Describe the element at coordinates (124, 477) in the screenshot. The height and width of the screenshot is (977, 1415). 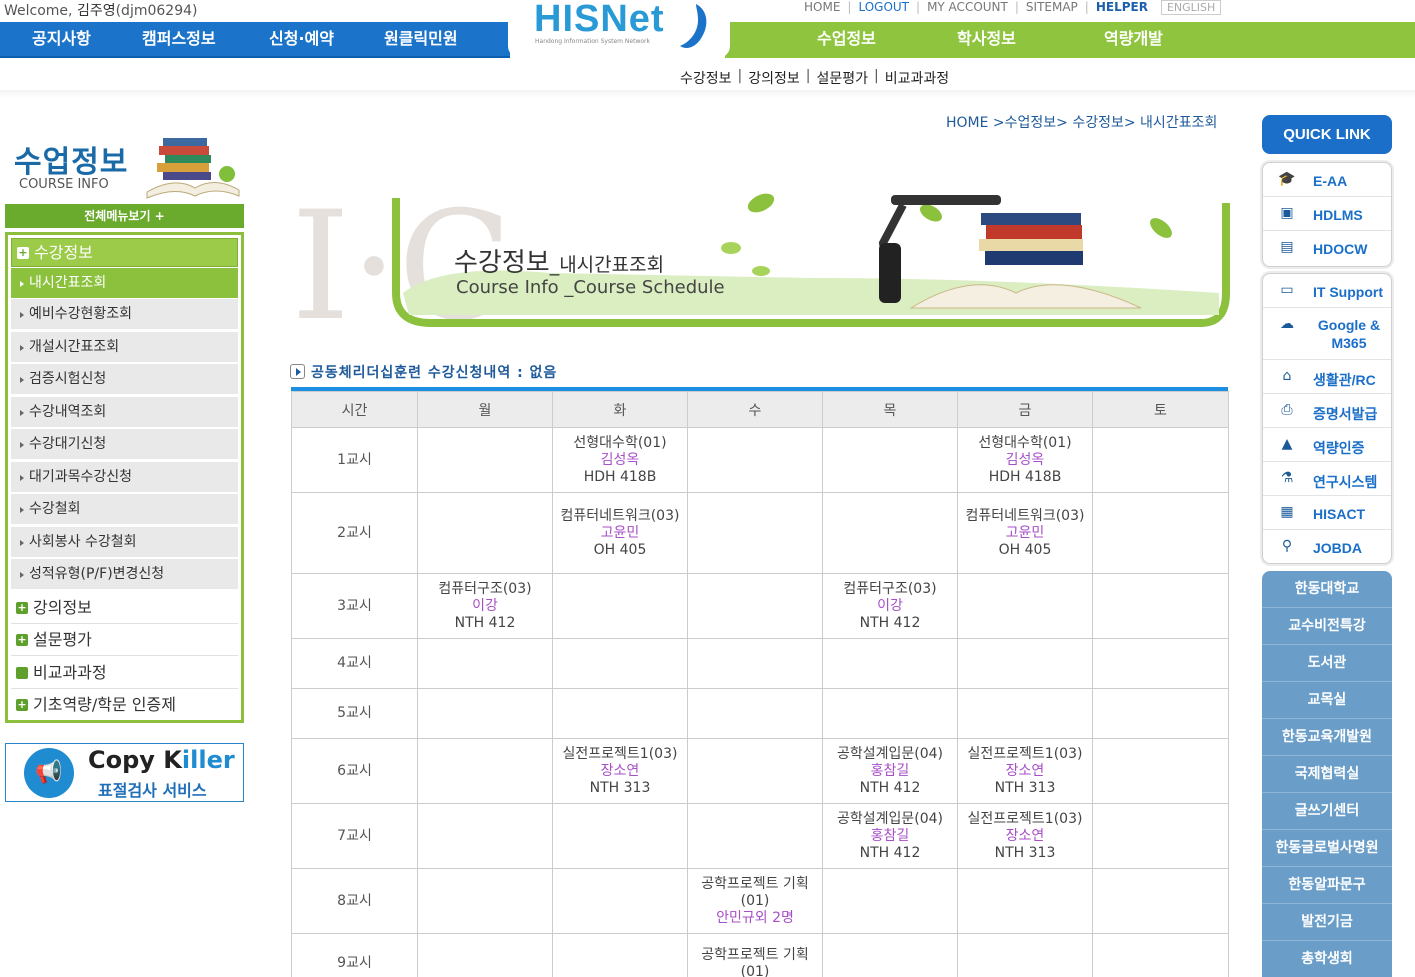
I see `menu-item-waitlist-registration: 대기과목수강신청` at that location.